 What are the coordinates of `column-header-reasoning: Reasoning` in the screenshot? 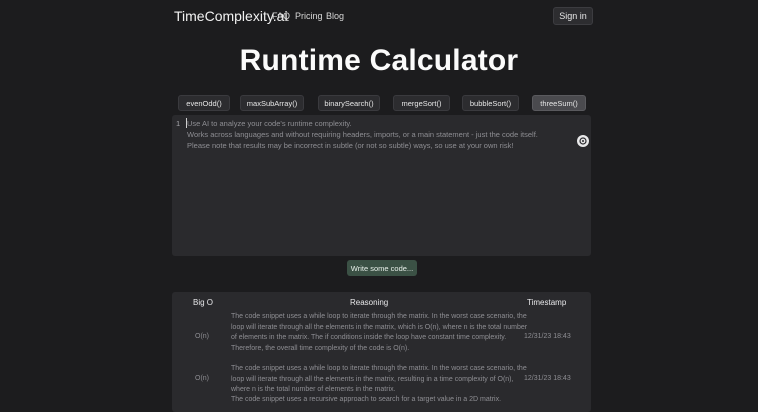 It's located at (369, 302).